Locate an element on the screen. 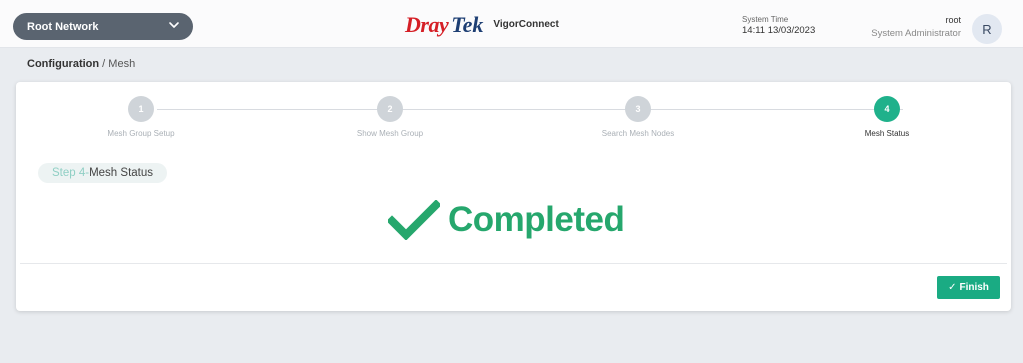 The width and height of the screenshot is (1023, 363). network-selector-label: Root Network is located at coordinates (63, 26).